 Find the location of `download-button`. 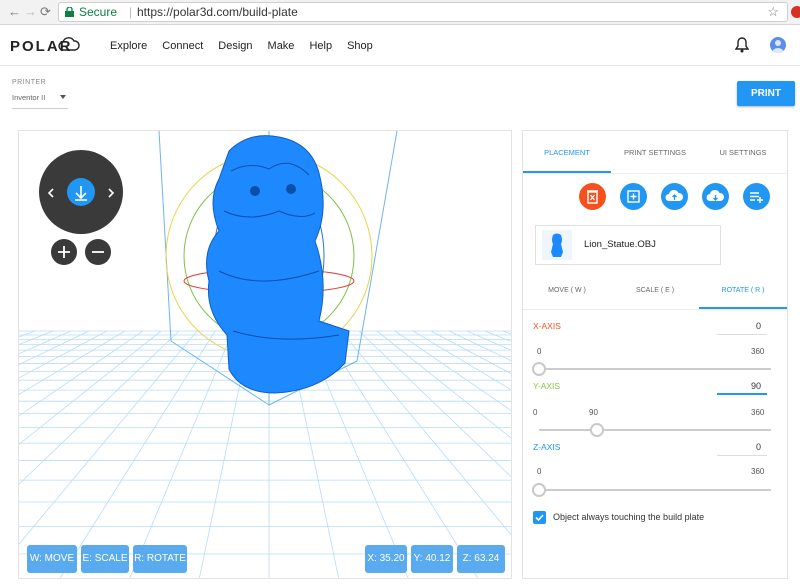

download-button is located at coordinates (715, 196).